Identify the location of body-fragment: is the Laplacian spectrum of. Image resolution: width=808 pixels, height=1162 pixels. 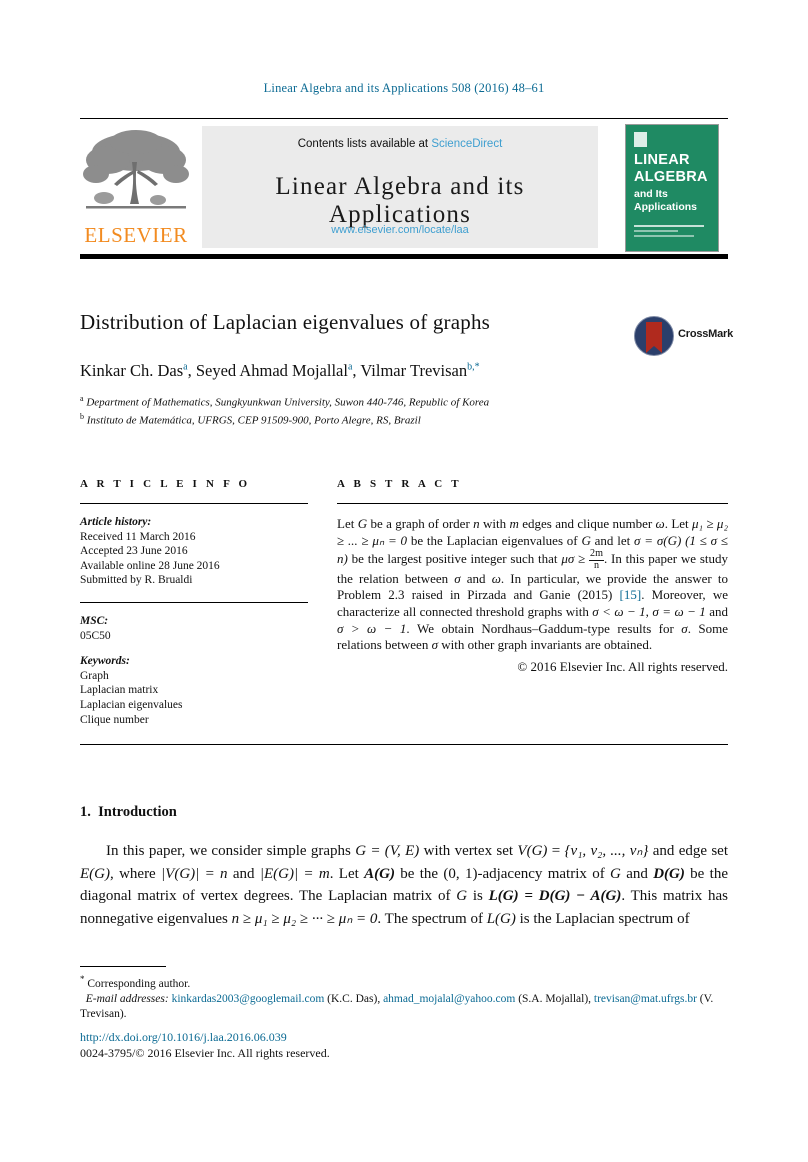
(602, 918).